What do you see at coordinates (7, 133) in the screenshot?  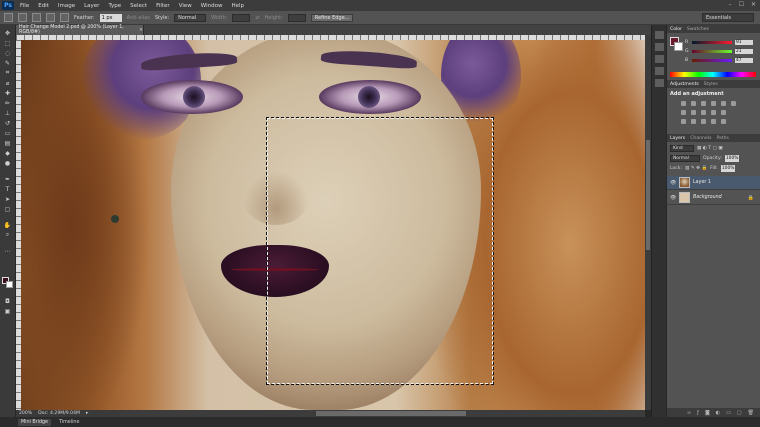 I see `eraser-tool-icon: ▭` at bounding box center [7, 133].